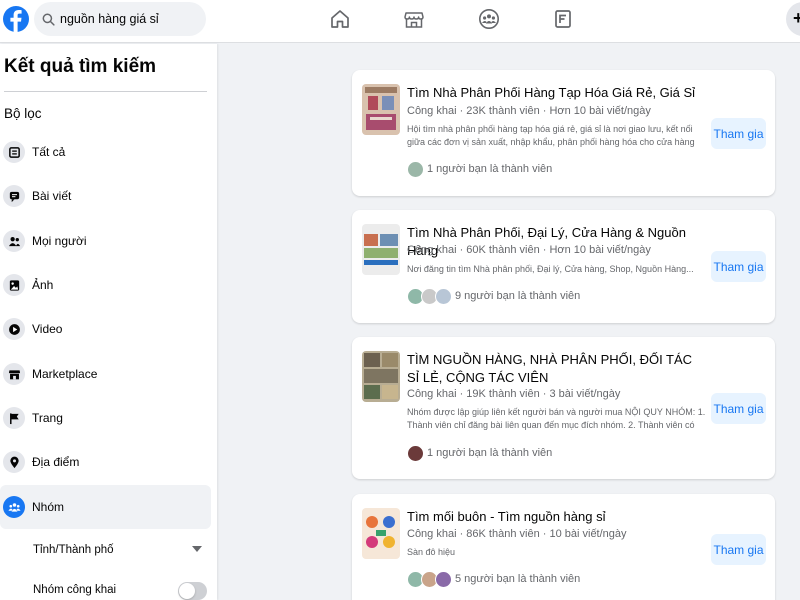 The width and height of the screenshot is (800, 600). What do you see at coordinates (52, 196) in the screenshot?
I see `sidebar-item-label: Bài viết` at bounding box center [52, 196].